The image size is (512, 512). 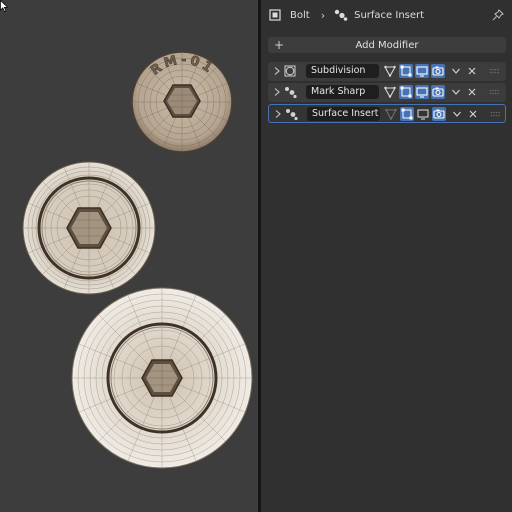 What do you see at coordinates (275, 15) in the screenshot?
I see `object-icon` at bounding box center [275, 15].